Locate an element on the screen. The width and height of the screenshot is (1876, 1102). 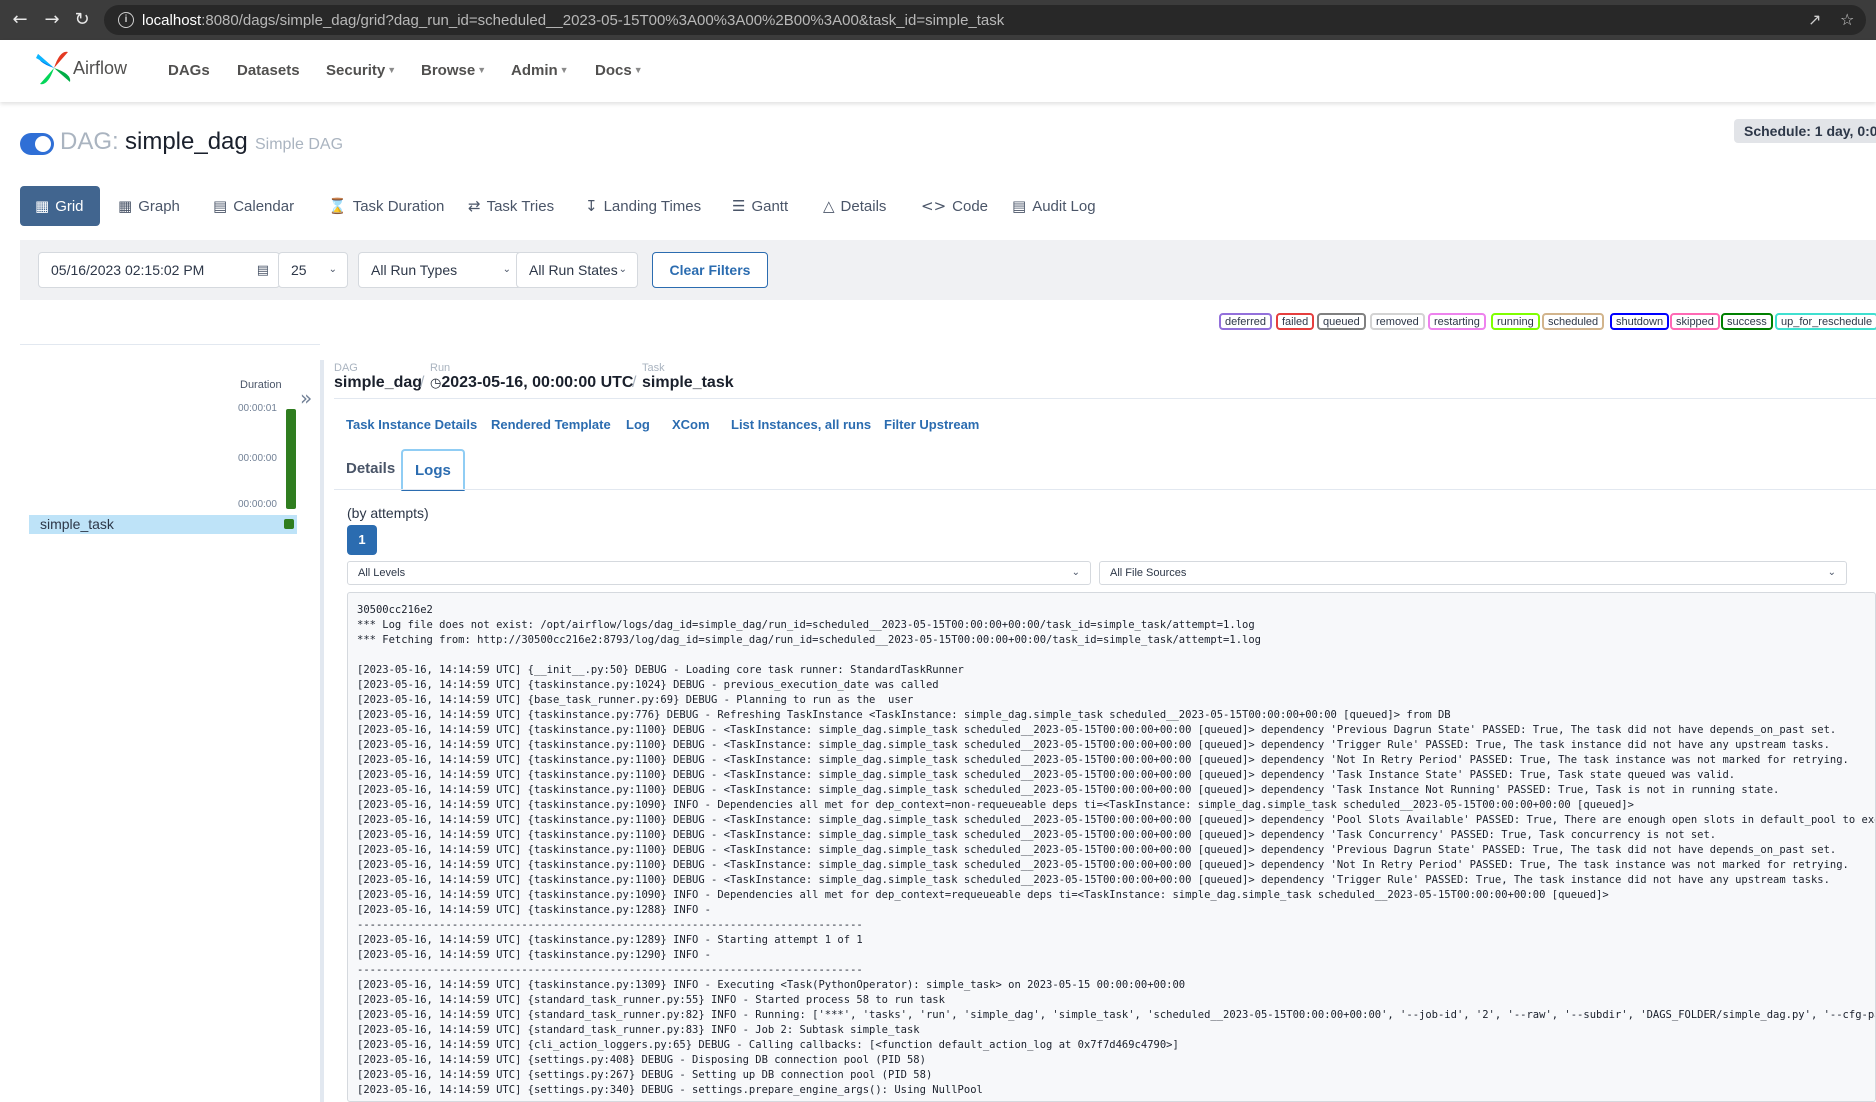
tab-grid: ▦ Grid is located at coordinates (60, 206).